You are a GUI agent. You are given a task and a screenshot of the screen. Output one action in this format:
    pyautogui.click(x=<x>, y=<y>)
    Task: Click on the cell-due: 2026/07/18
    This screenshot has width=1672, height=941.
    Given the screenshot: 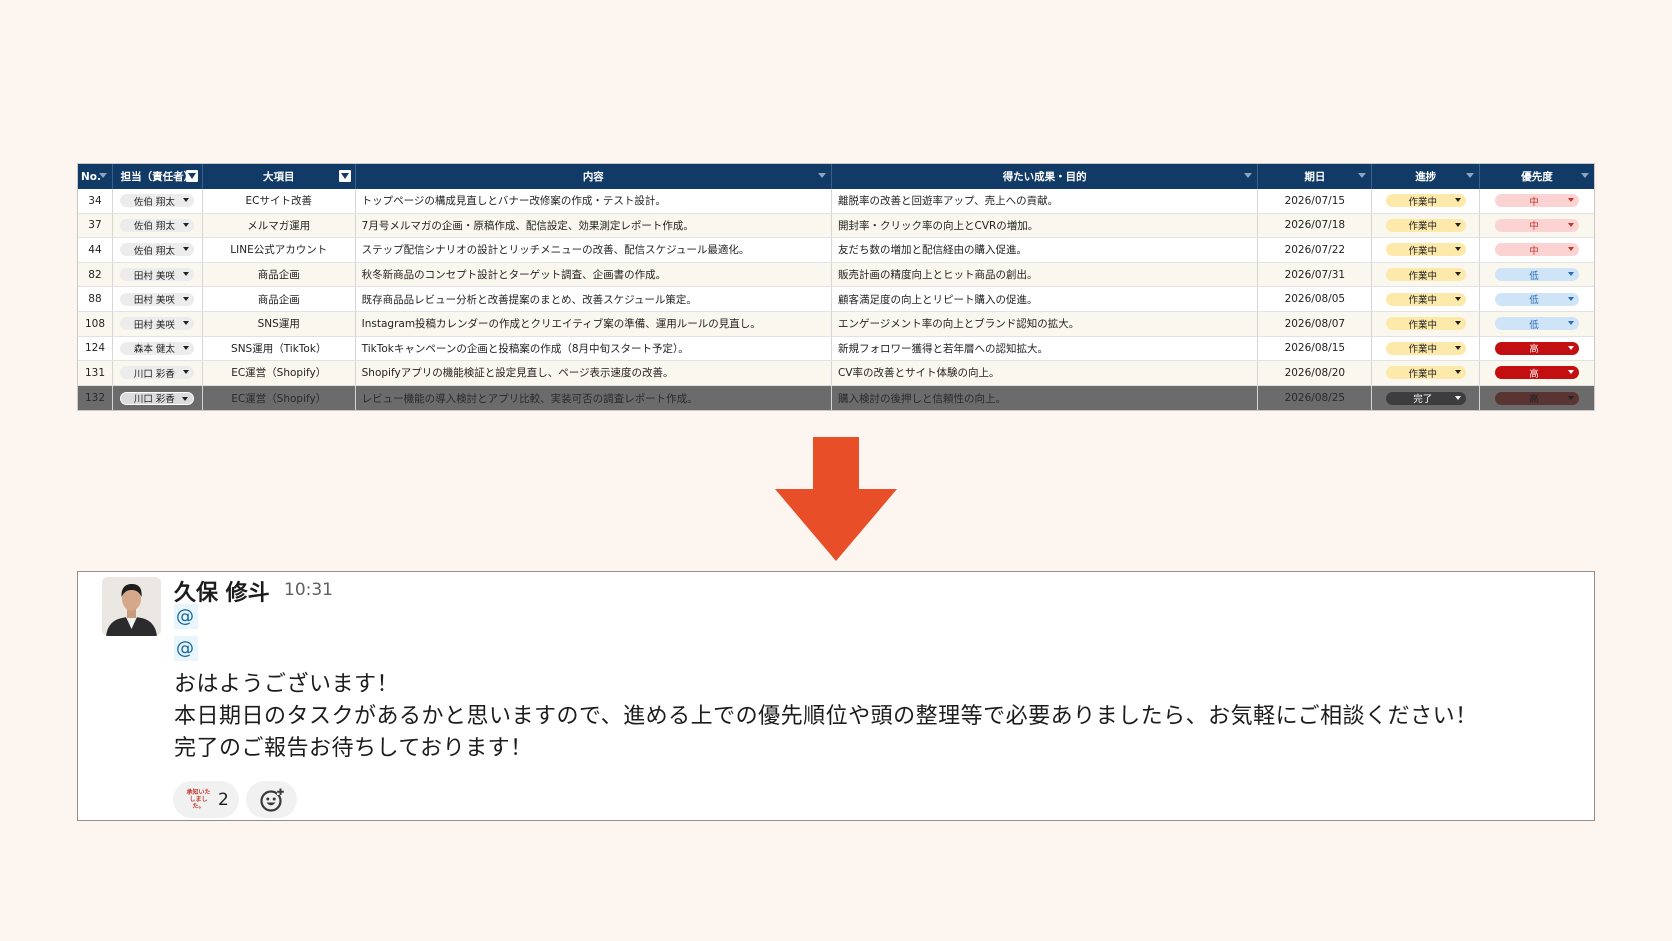 What is the action you would take?
    pyautogui.click(x=1315, y=225)
    